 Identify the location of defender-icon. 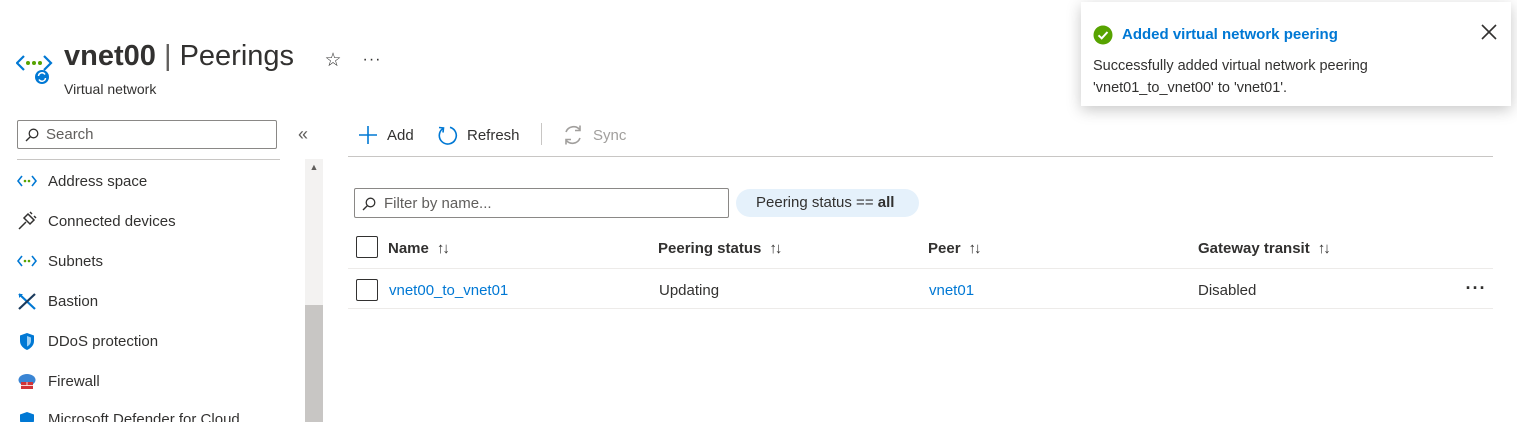
(27, 415).